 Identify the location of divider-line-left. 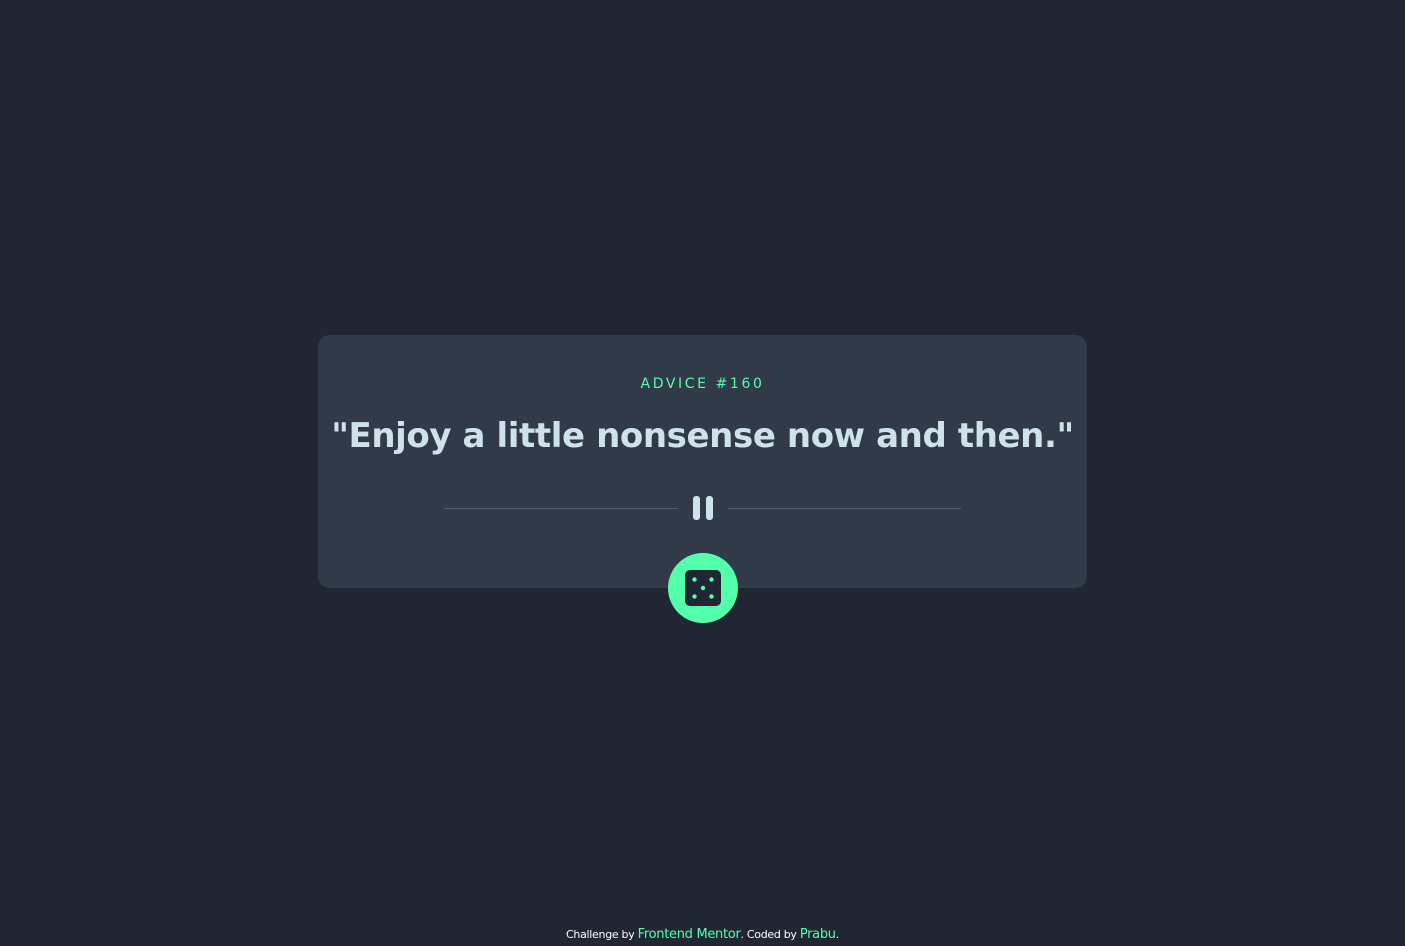
(561, 508).